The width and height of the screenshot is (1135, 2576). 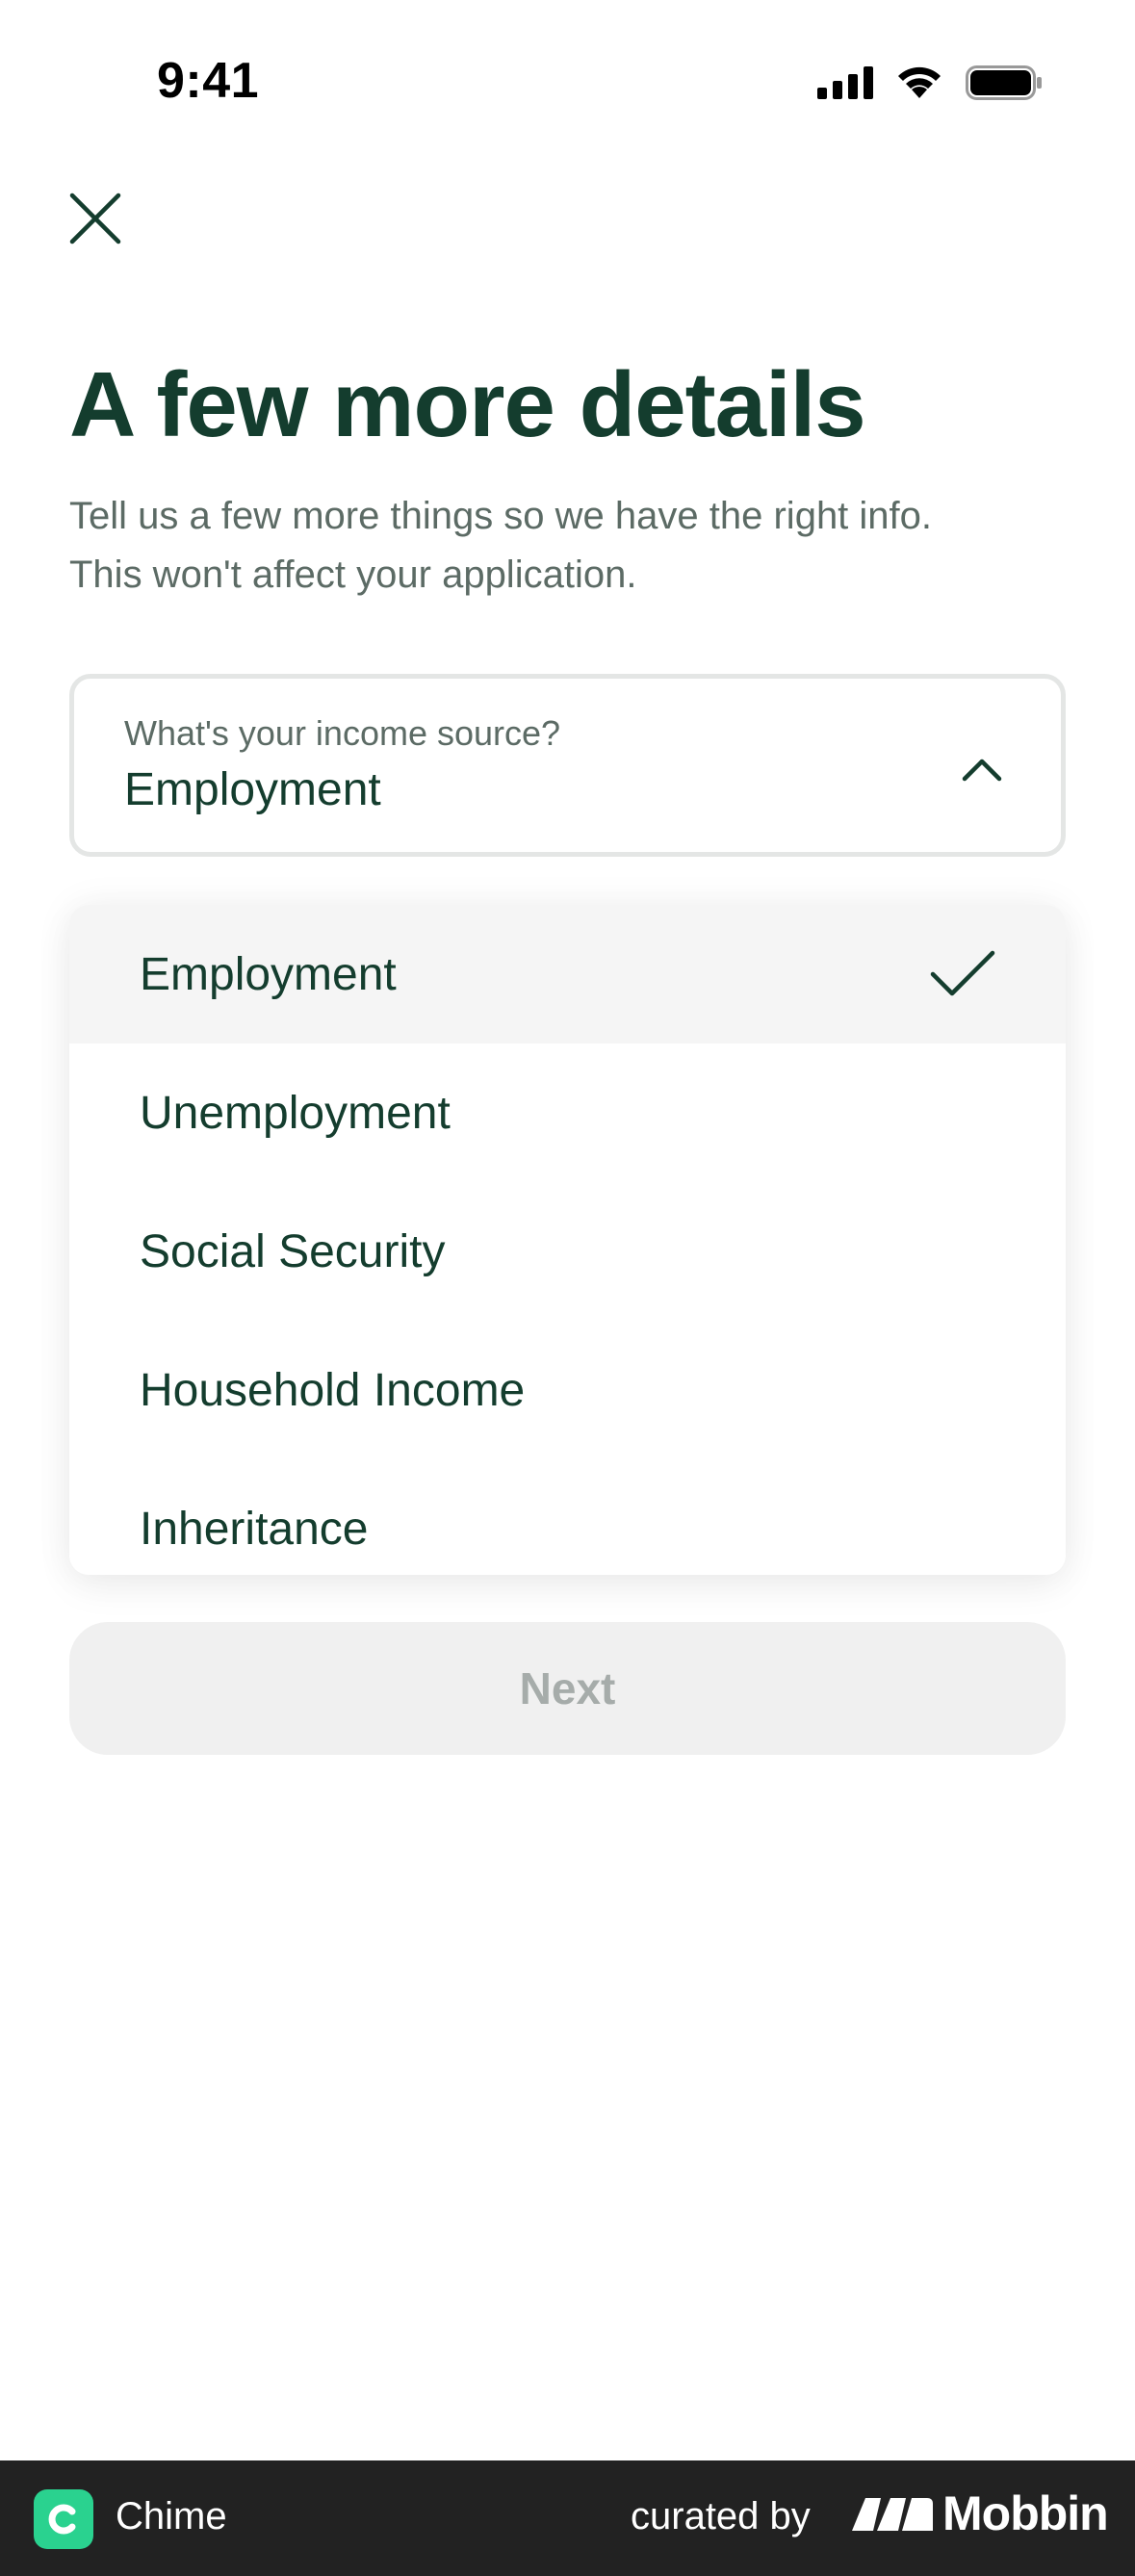 I want to click on status-icons, so click(x=930, y=82).